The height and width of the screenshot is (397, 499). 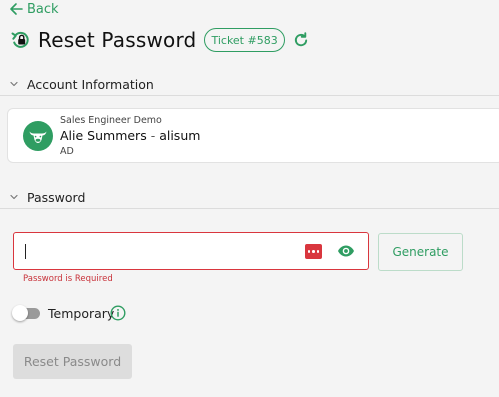 I want to click on back-link: Back, so click(x=34, y=9).